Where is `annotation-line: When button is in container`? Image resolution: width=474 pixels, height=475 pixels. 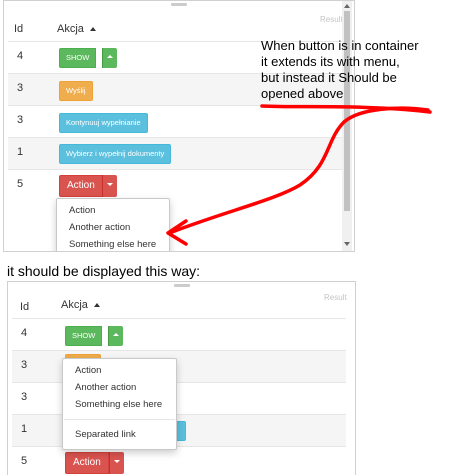
annotation-line: When button is in container is located at coordinates (340, 45).